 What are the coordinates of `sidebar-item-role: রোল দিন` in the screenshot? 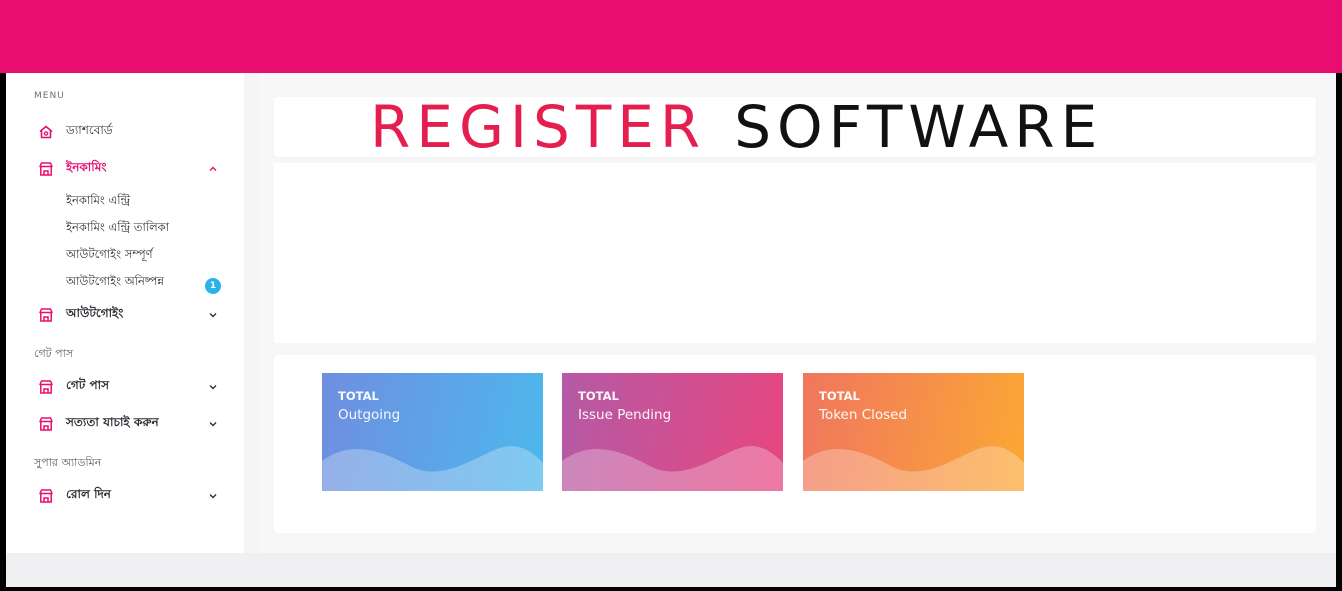 It's located at (125, 496).